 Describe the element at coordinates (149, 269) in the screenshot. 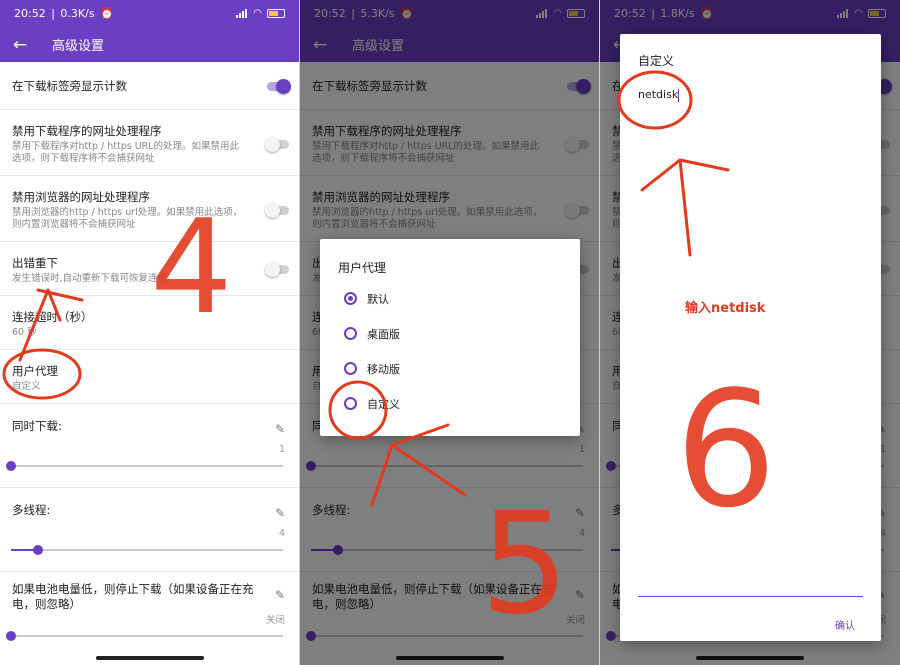

I see `setting-retry-on-error: 出错重下 发生错误时,自动重新下载可恢复连接` at that location.